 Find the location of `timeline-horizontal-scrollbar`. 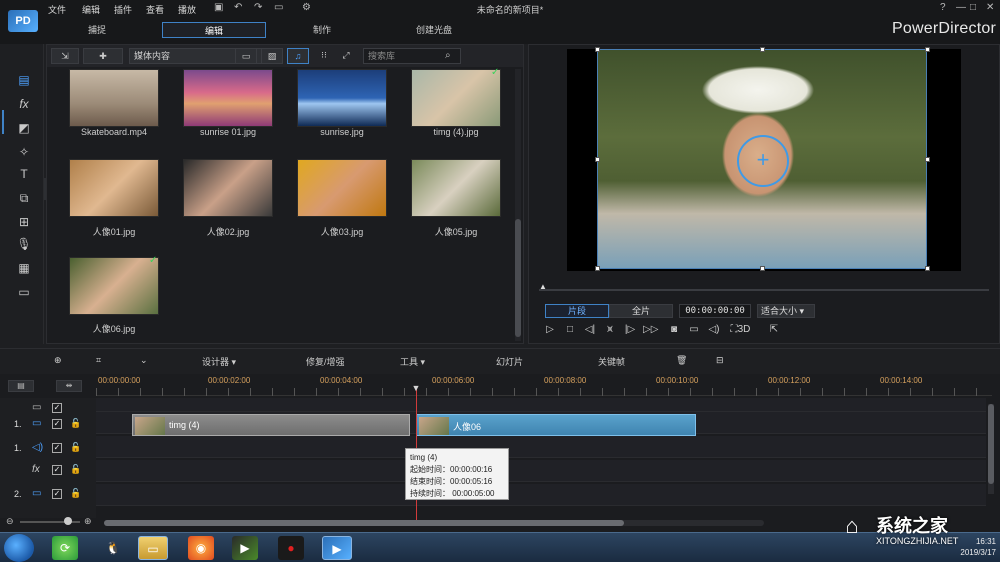

timeline-horizontal-scrollbar is located at coordinates (434, 523).